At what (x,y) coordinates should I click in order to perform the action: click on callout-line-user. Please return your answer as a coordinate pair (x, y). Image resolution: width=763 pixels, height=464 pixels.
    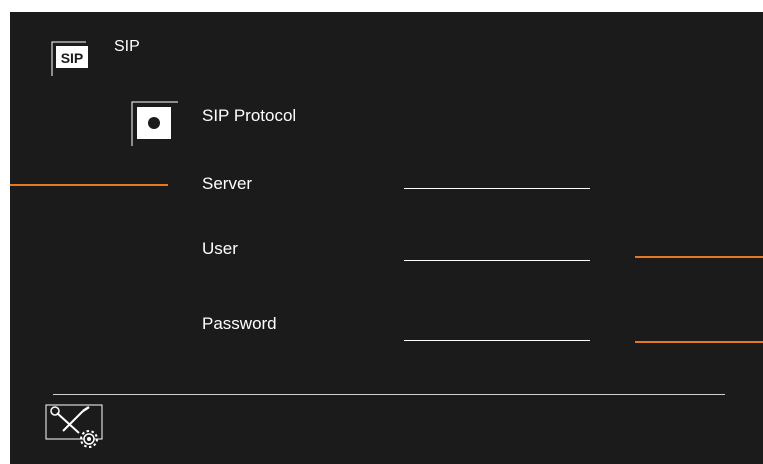
    Looking at the image, I should click on (699, 257).